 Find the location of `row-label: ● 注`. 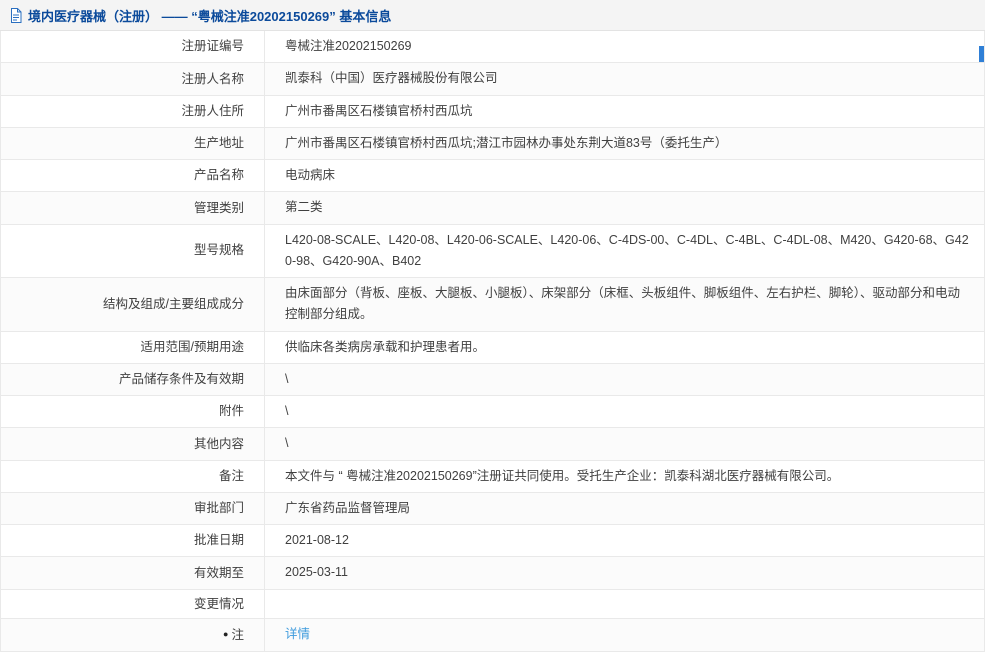

row-label: ● 注 is located at coordinates (133, 635).